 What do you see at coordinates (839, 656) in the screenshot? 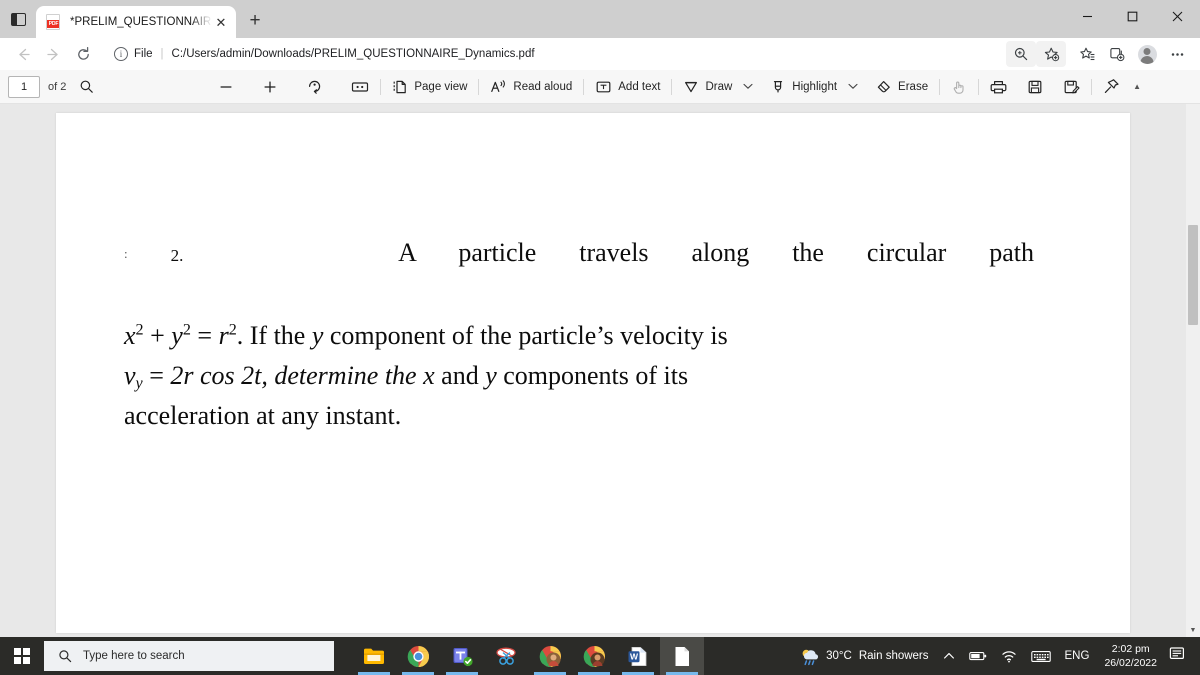
I see `weather-temperature: 30°C` at bounding box center [839, 656].